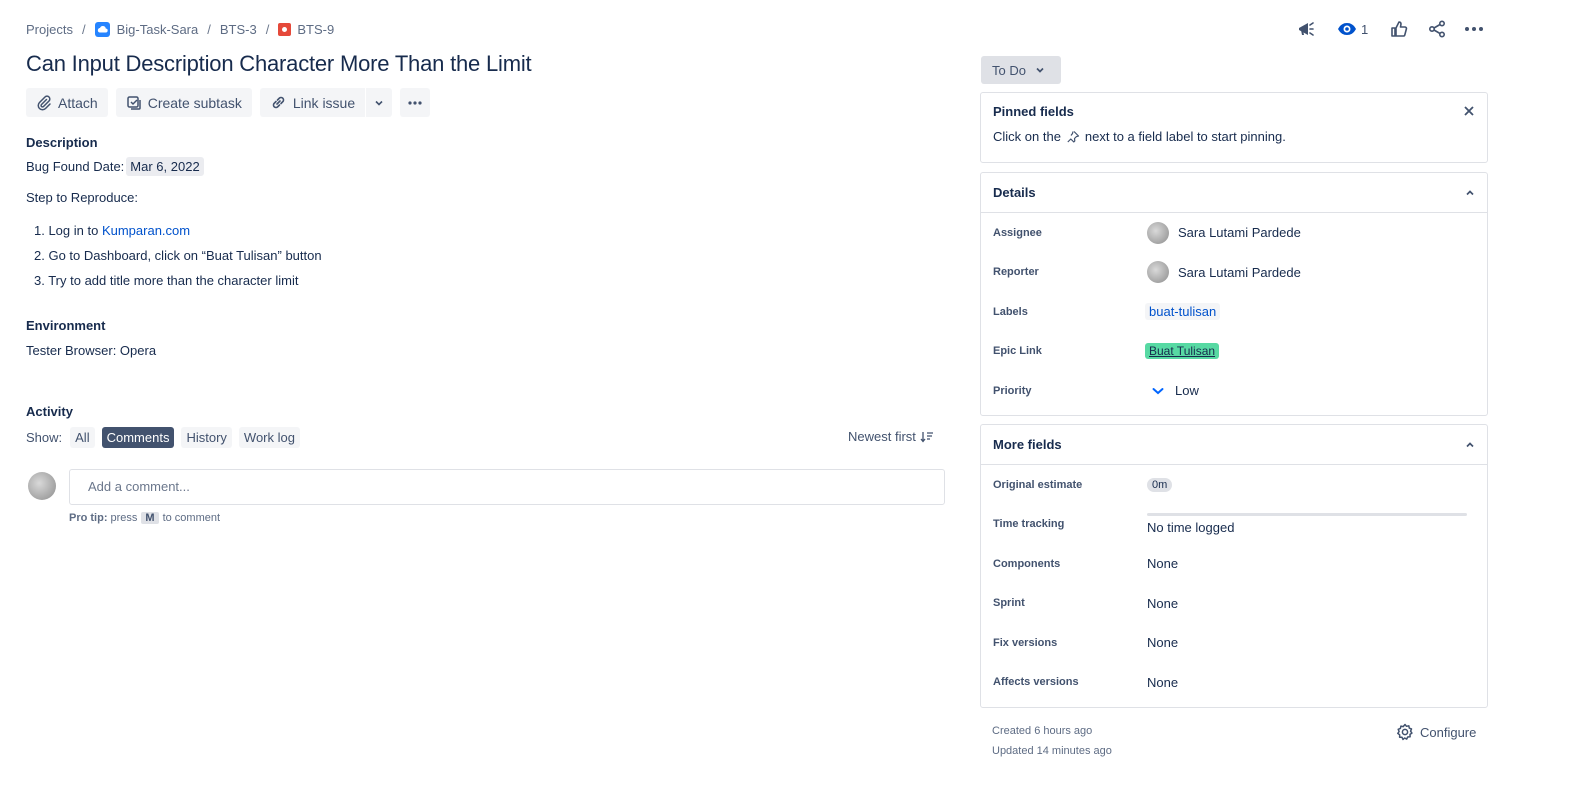 The width and height of the screenshot is (1572, 812). What do you see at coordinates (1234, 391) in the screenshot?
I see `priority-row: Priority Low` at bounding box center [1234, 391].